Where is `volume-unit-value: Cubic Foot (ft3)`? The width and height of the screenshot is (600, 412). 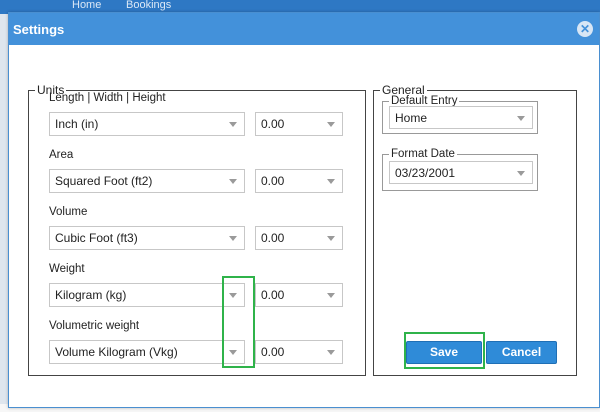
volume-unit-value: Cubic Foot (ft3) is located at coordinates (96, 238).